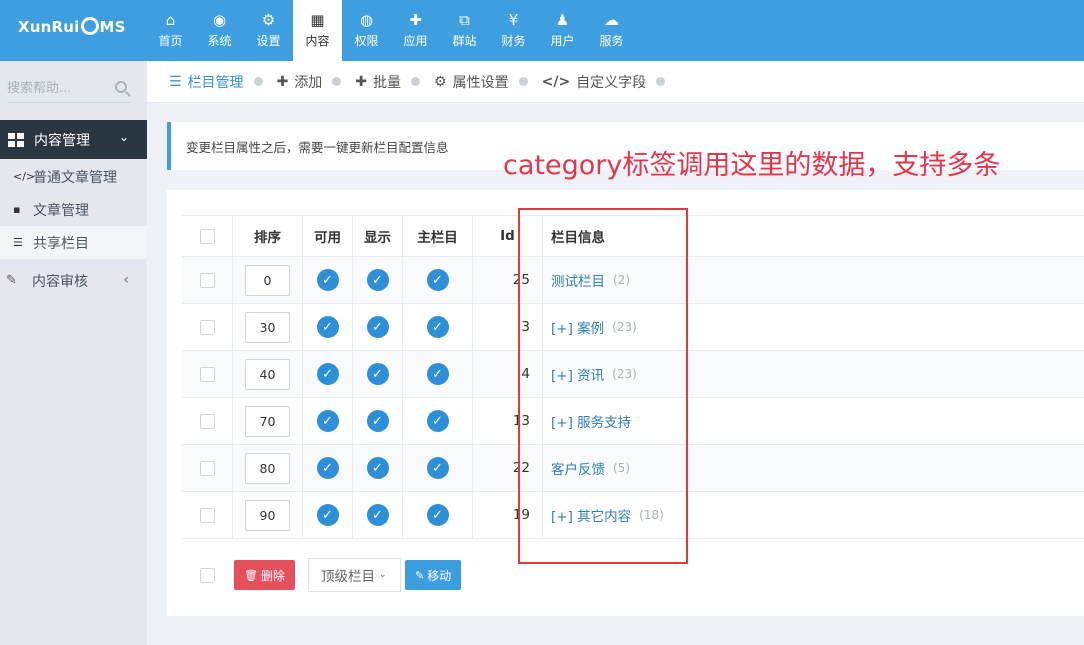 This screenshot has height=645, width=1084. I want to click on chevron-down-icon: ⌄, so click(123, 137).